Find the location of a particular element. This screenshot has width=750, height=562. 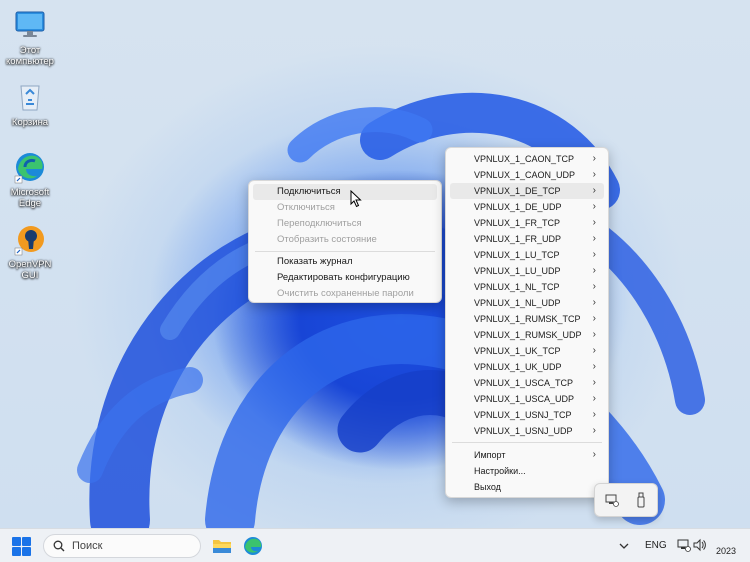

profile-item-de-udp: VPNLUX_1_DE_UDP › is located at coordinates (527, 207).